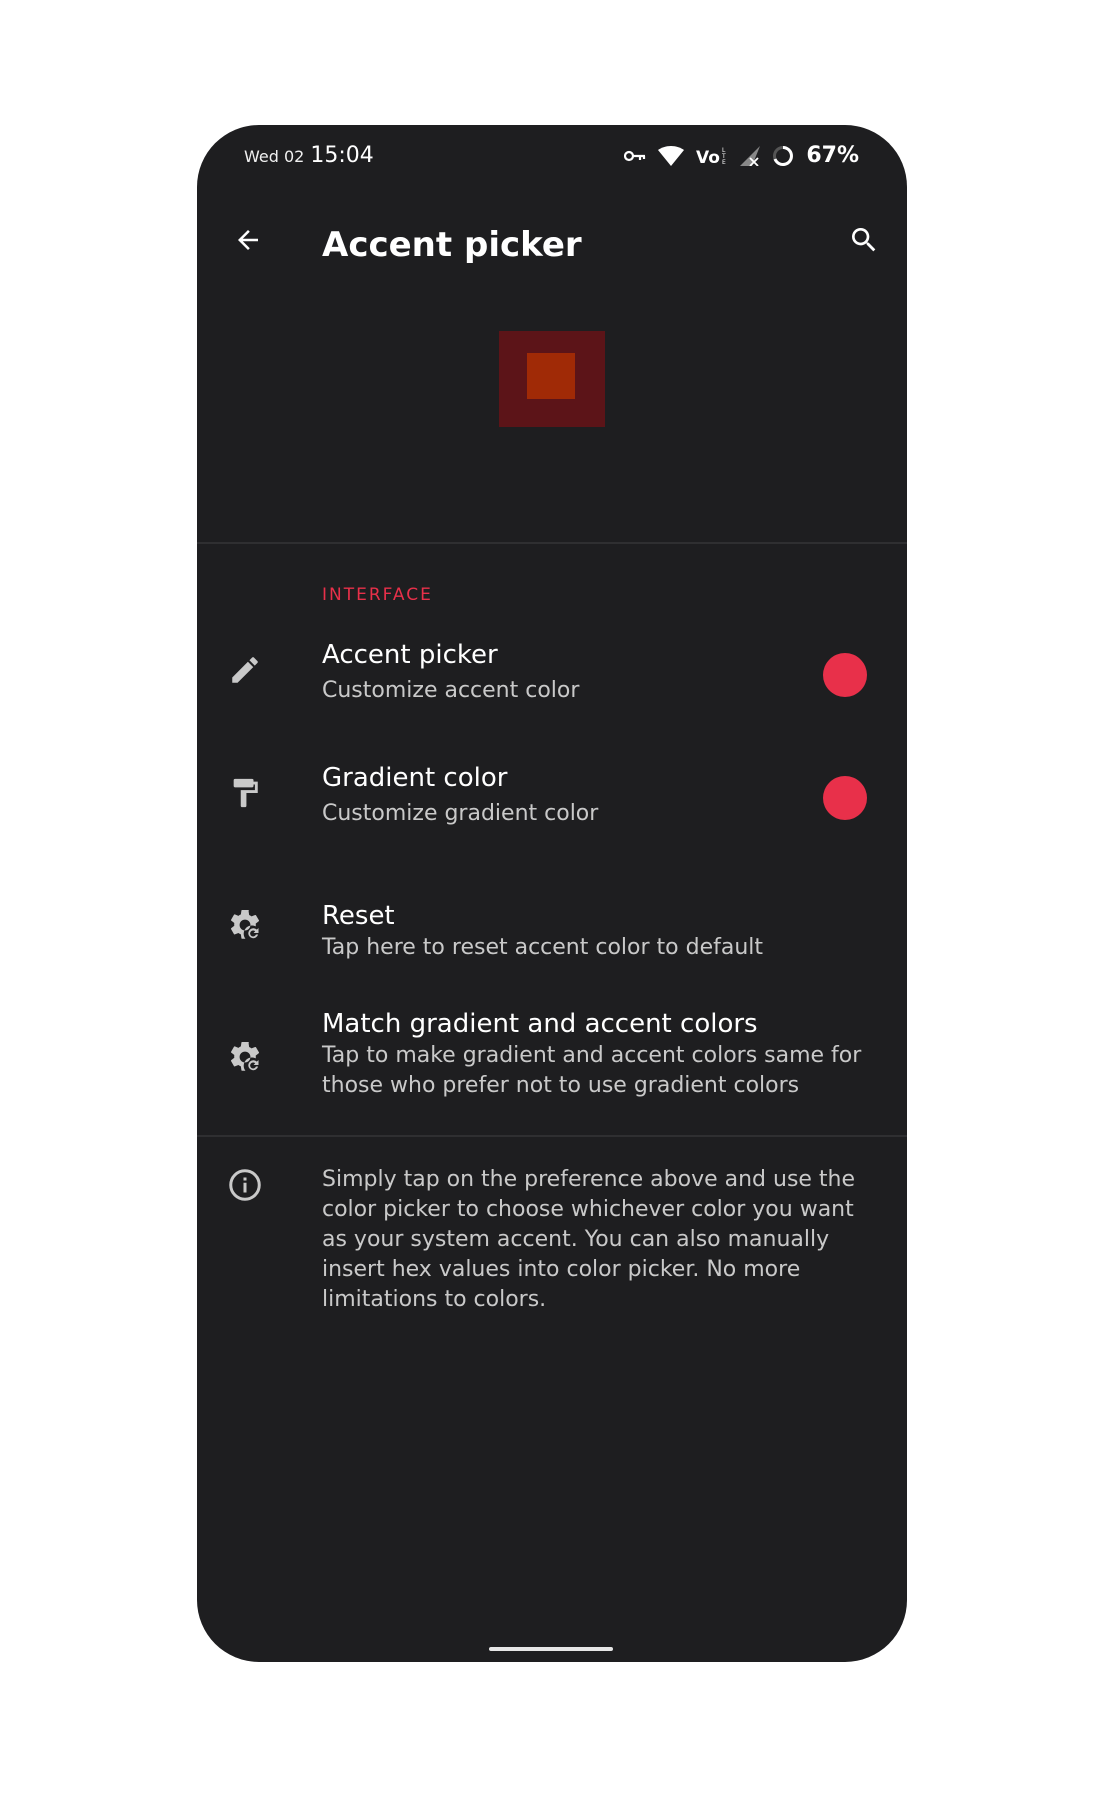  I want to click on pref-title: Reset, so click(358, 916).